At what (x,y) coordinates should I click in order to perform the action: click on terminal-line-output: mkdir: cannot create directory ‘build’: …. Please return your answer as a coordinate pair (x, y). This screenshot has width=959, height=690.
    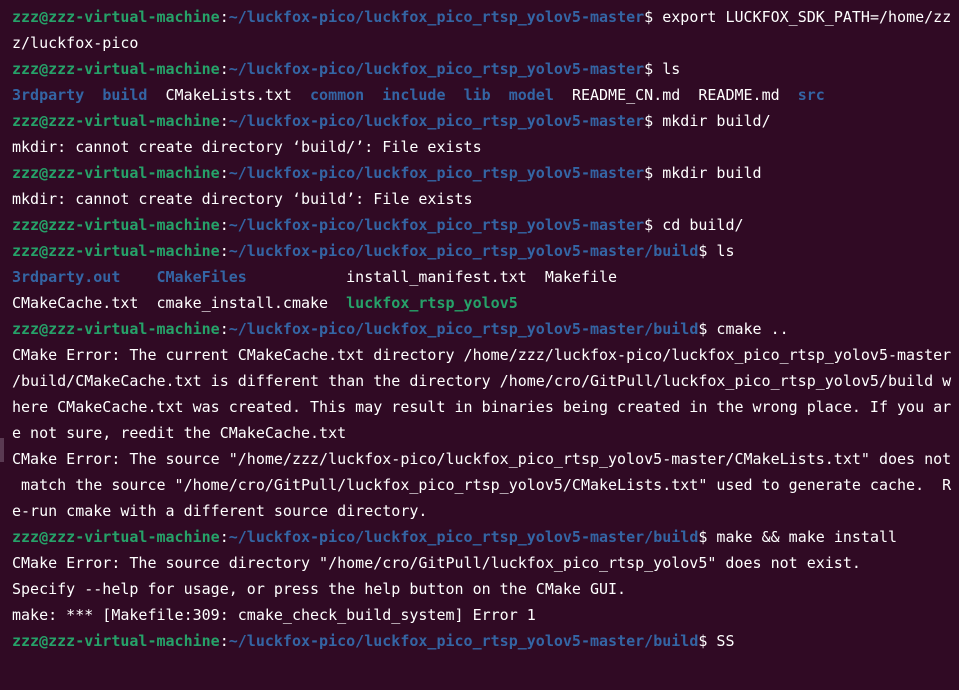
    Looking at the image, I should click on (485, 199).